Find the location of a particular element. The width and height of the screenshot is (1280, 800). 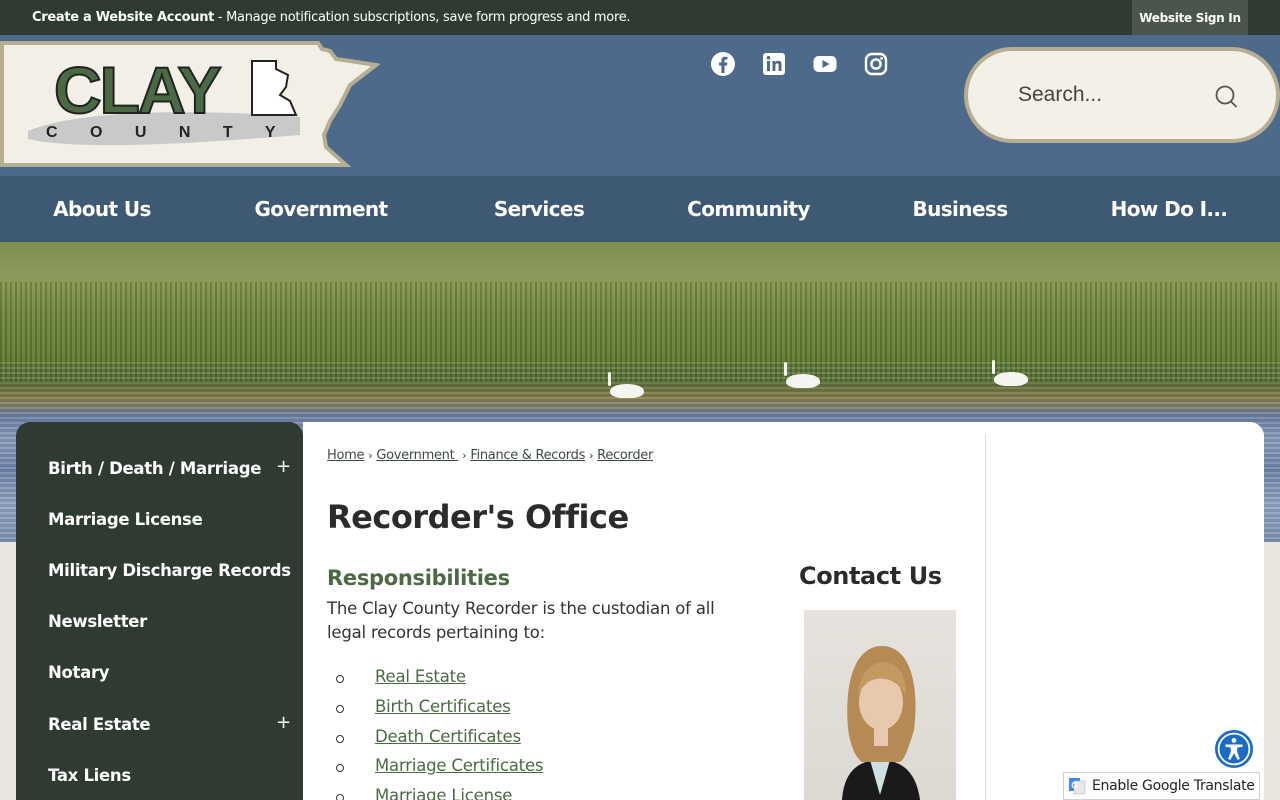

sidenav-item-notary: Notary is located at coordinates (79, 672).